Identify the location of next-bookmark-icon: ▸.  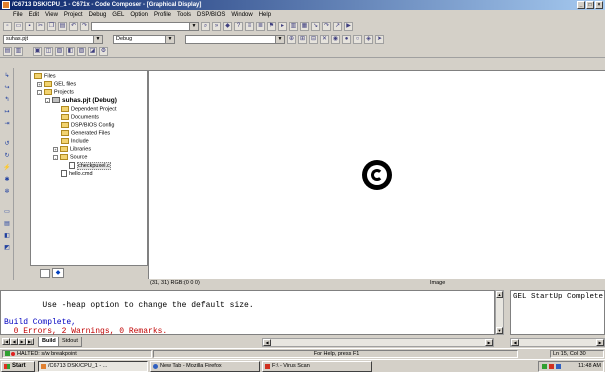
(282, 26).